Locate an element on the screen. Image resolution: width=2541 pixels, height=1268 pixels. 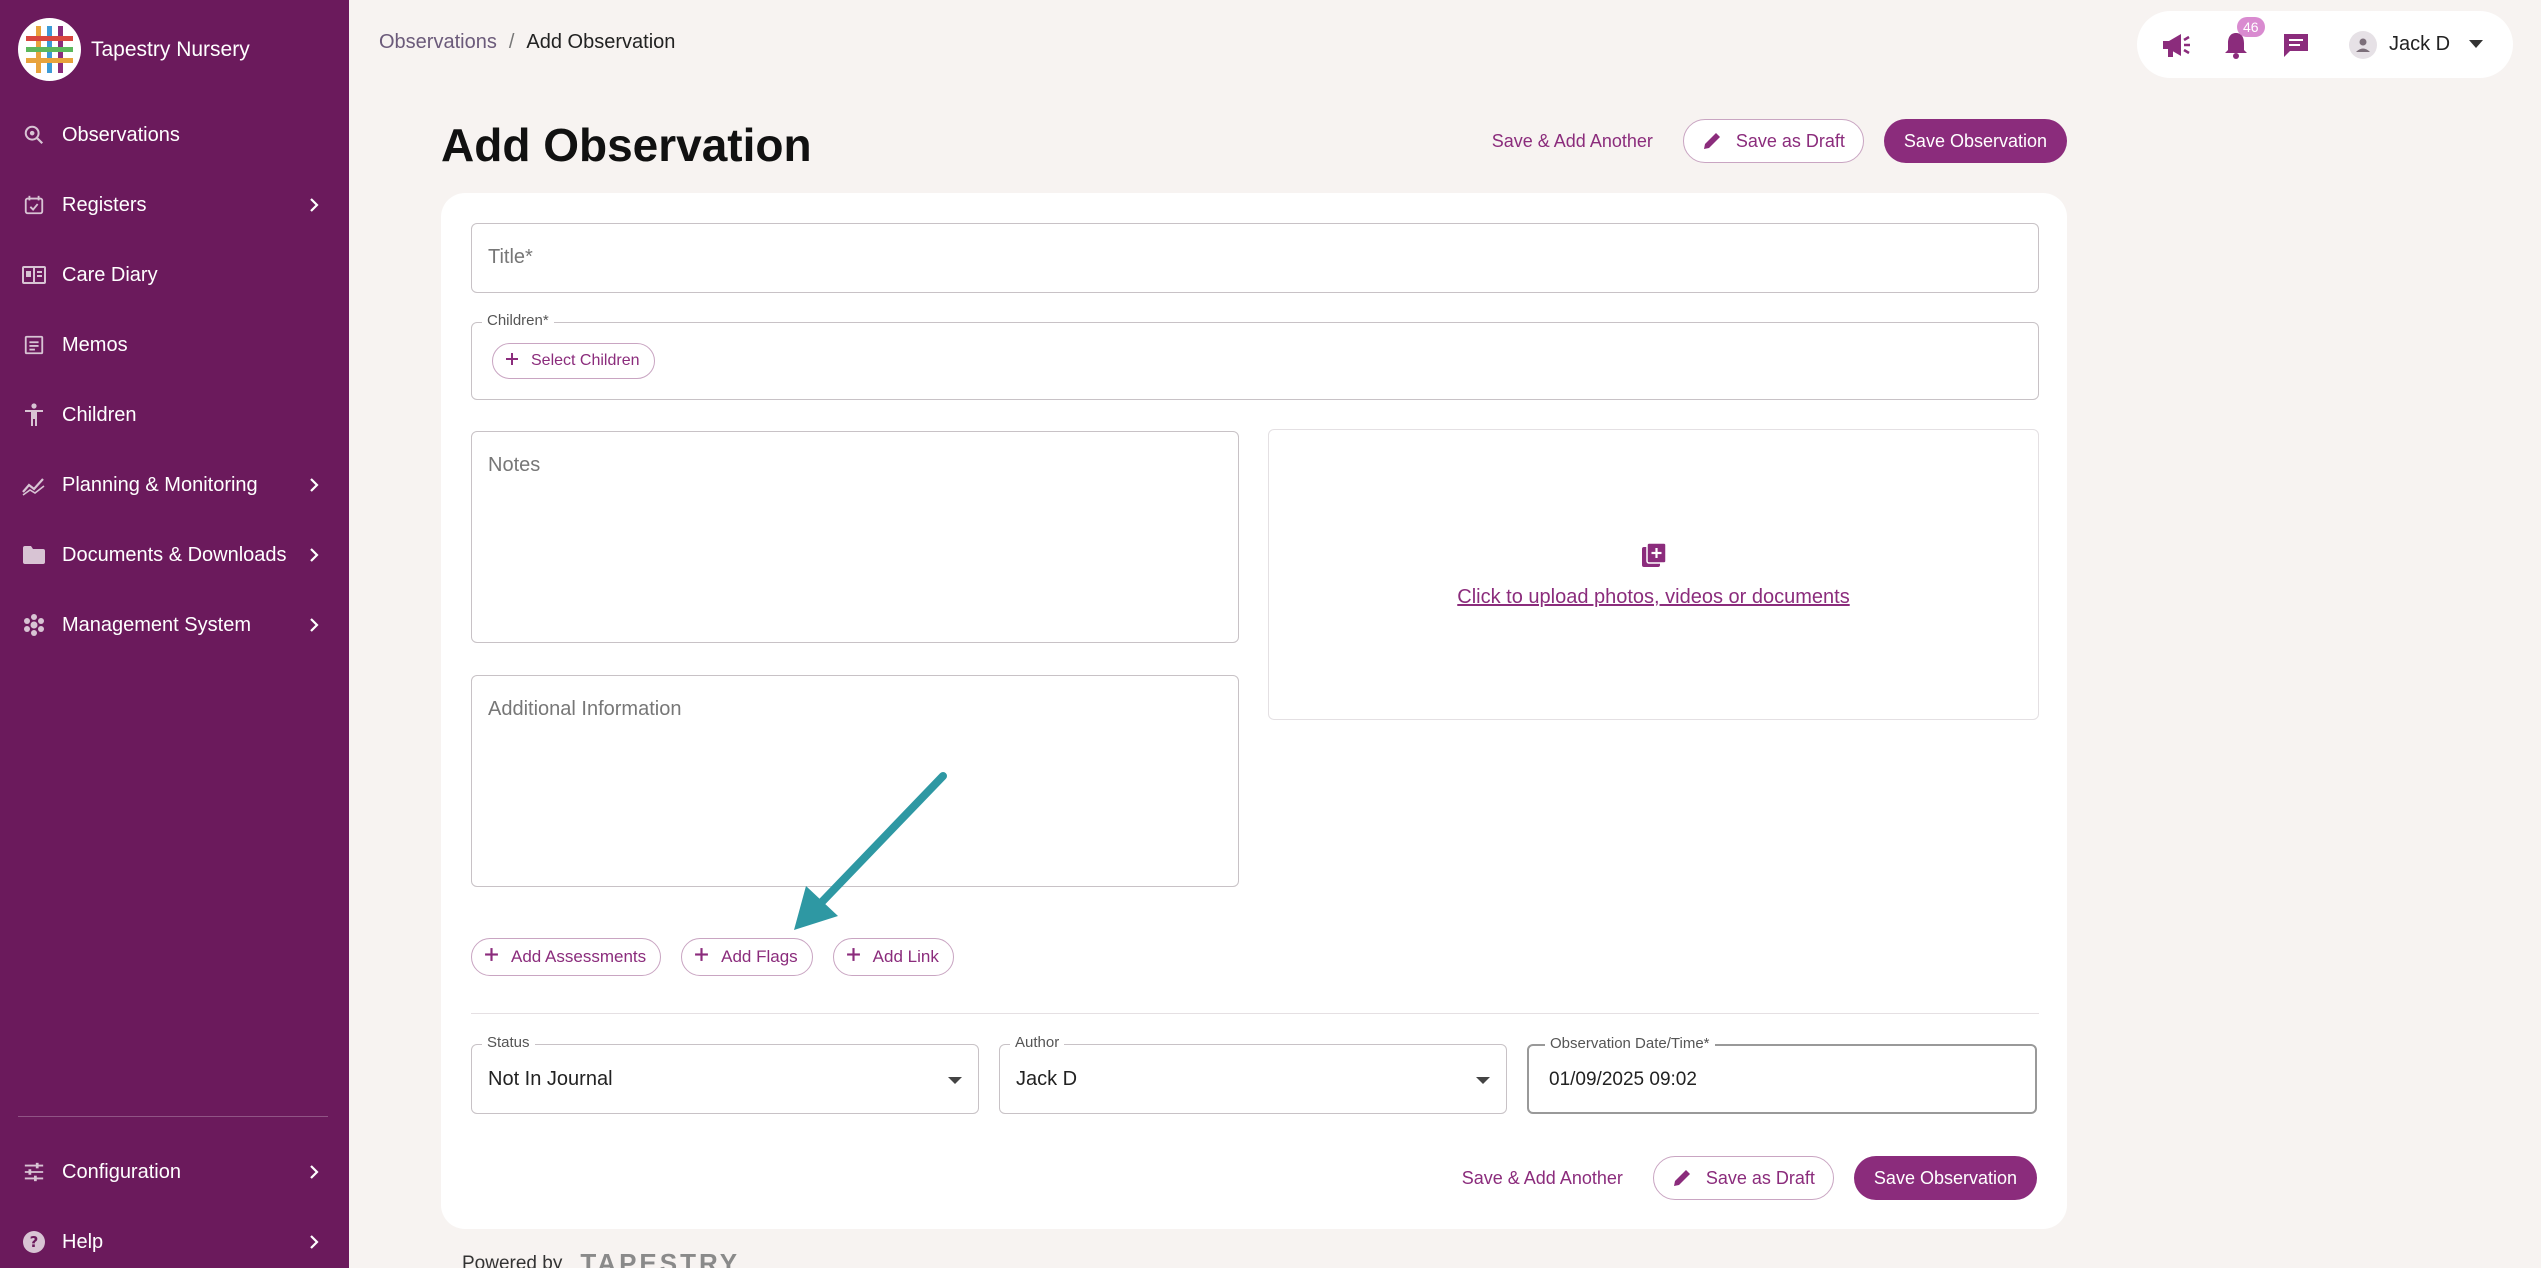
brand: Tapestry Nursery is located at coordinates (134, 49).